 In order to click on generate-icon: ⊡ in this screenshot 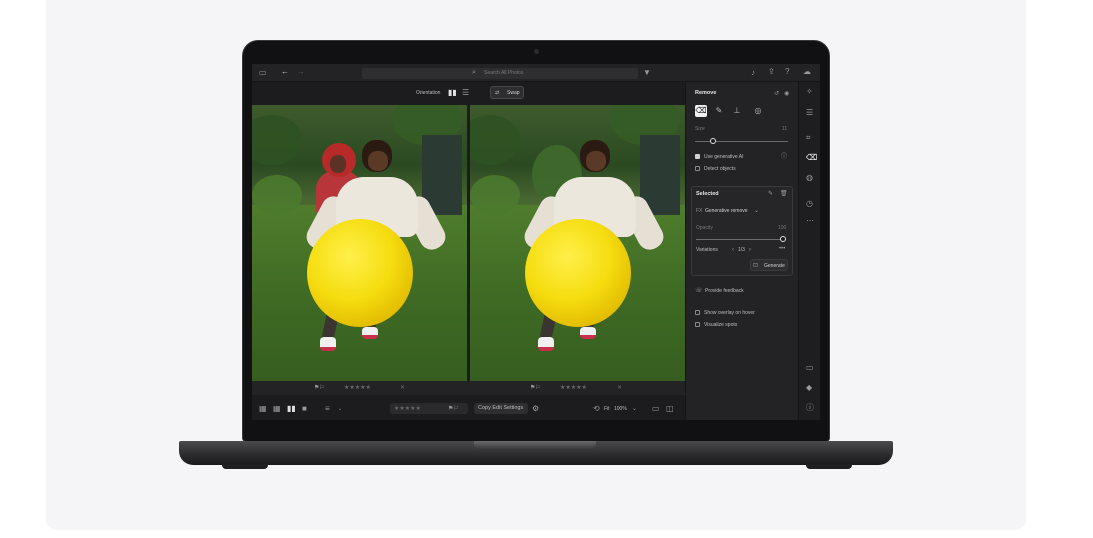, I will do `click(756, 266)`.